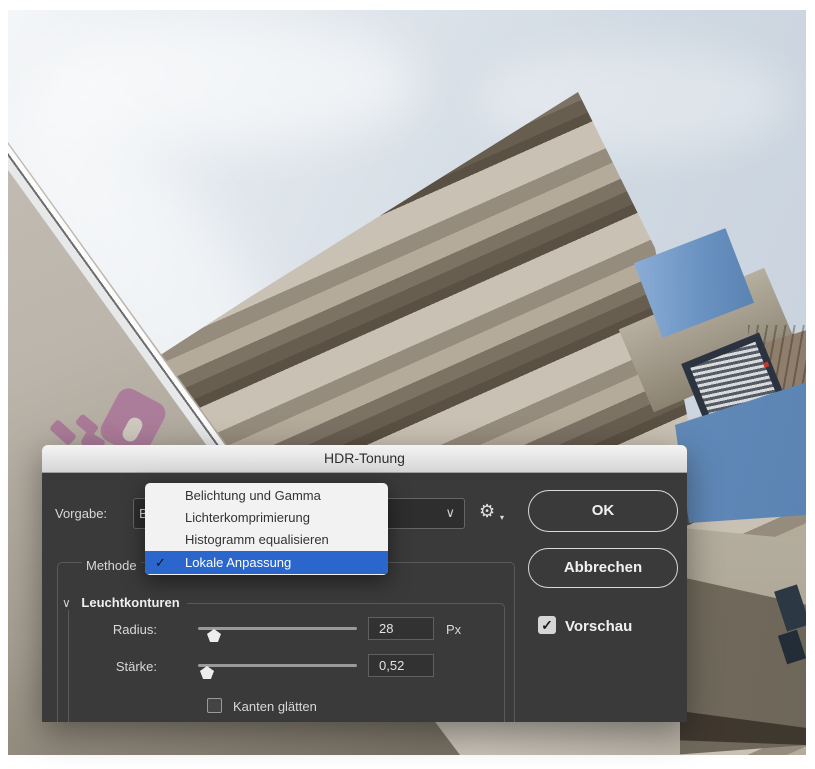 The height and width of the screenshot is (769, 815). I want to click on cancel-button: Abbrechen, so click(603, 568).